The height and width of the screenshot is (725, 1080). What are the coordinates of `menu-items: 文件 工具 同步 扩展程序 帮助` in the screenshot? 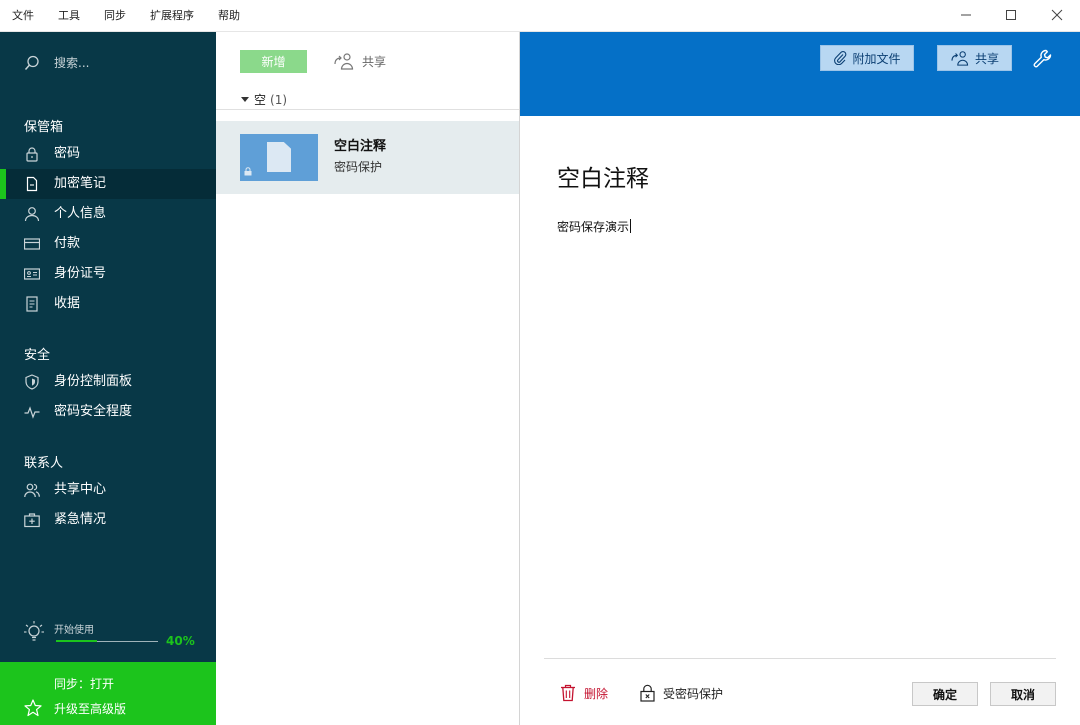 It's located at (138, 16).